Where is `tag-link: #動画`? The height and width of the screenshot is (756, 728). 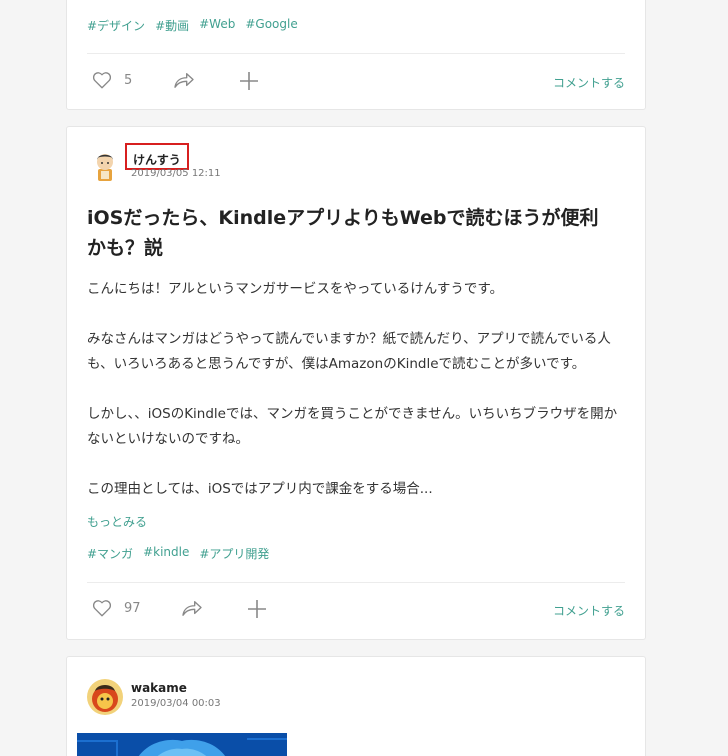 tag-link: #動画 is located at coordinates (172, 25).